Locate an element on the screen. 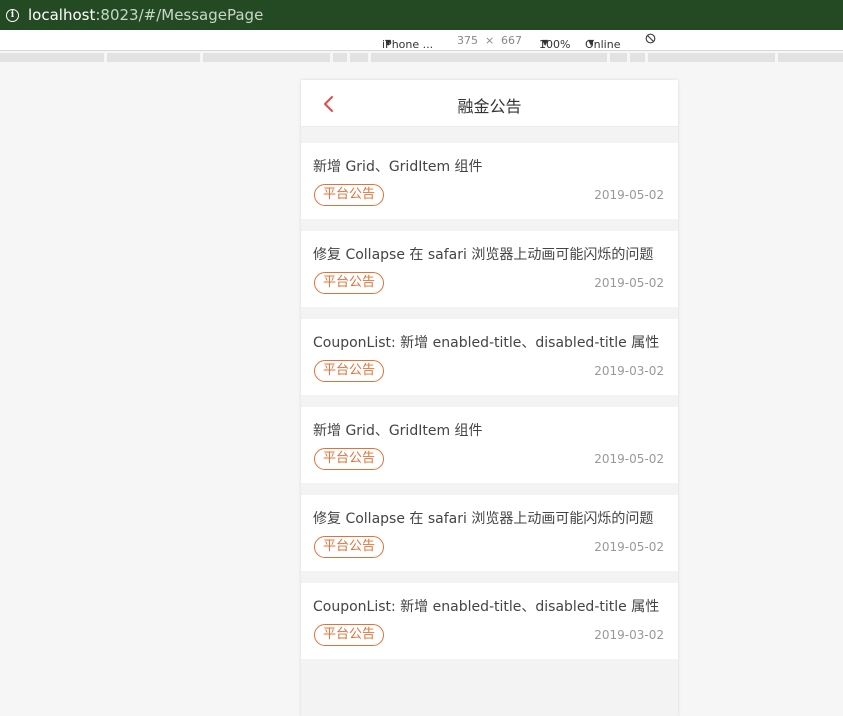 This screenshot has width=843, height=716. page-title: 融金公告 is located at coordinates (489, 106).